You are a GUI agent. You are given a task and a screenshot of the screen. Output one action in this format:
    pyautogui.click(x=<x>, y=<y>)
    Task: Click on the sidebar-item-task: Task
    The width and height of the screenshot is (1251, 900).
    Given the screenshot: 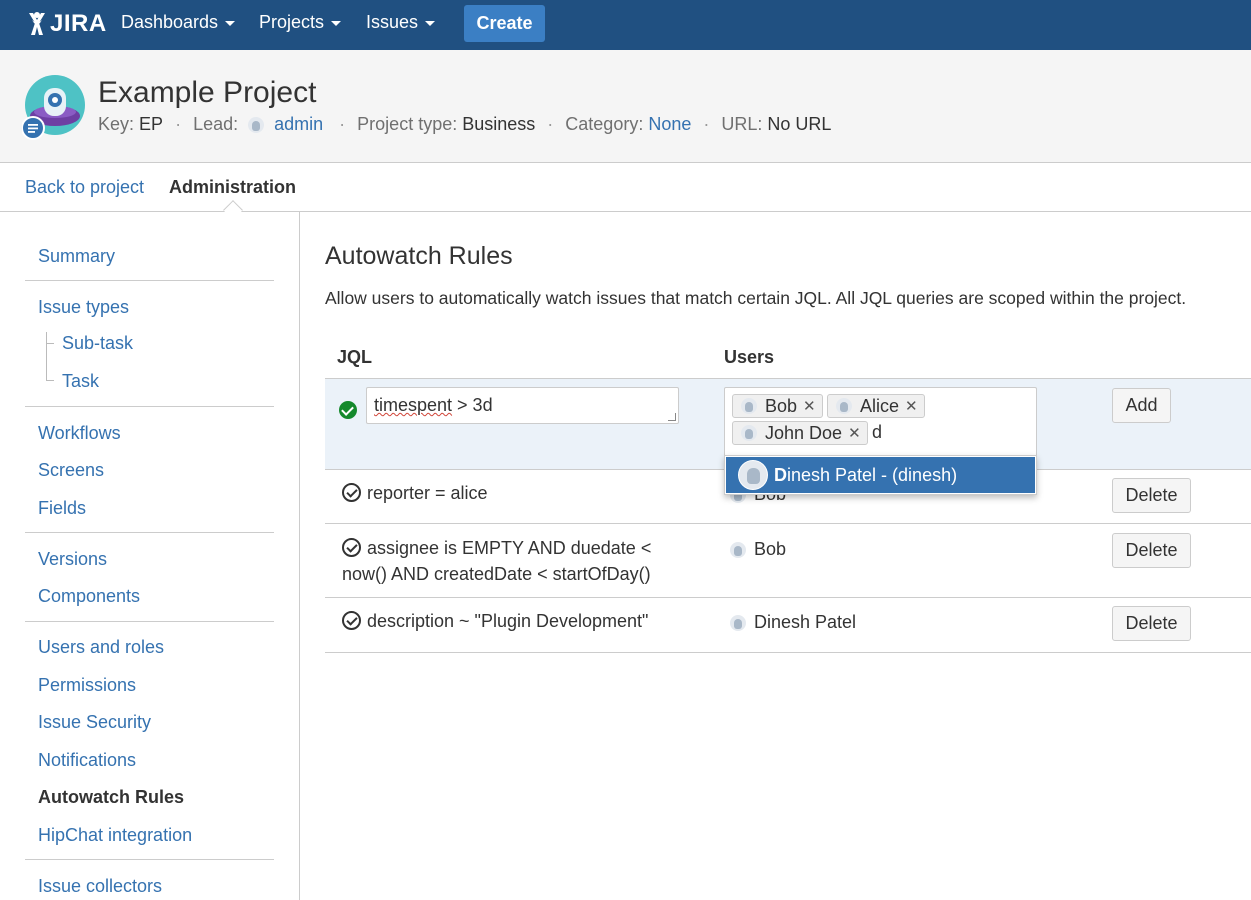 What is the action you would take?
    pyautogui.click(x=80, y=381)
    